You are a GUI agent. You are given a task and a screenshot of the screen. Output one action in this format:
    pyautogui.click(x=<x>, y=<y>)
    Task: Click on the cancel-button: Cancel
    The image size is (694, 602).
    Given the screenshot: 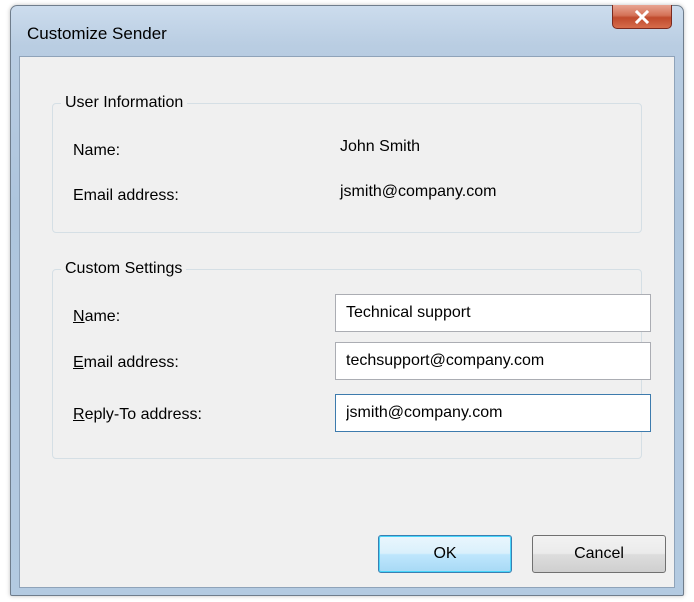 What is the action you would take?
    pyautogui.click(x=599, y=554)
    